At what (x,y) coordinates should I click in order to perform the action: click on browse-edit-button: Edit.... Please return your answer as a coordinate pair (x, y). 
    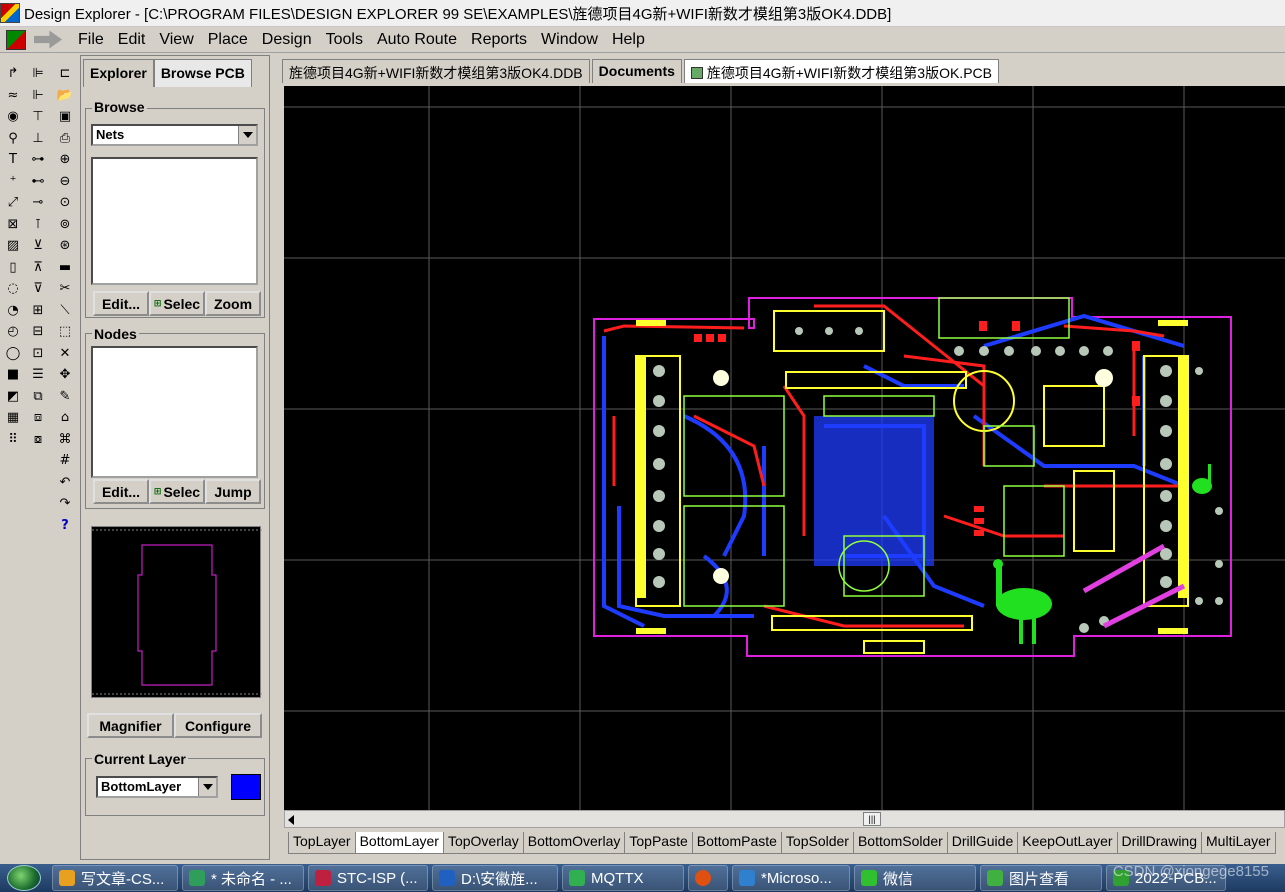
    Looking at the image, I should click on (121, 303).